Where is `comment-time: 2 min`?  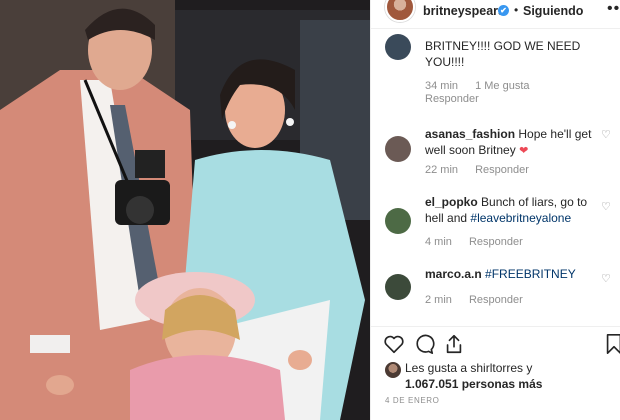 comment-time: 2 min is located at coordinates (438, 300).